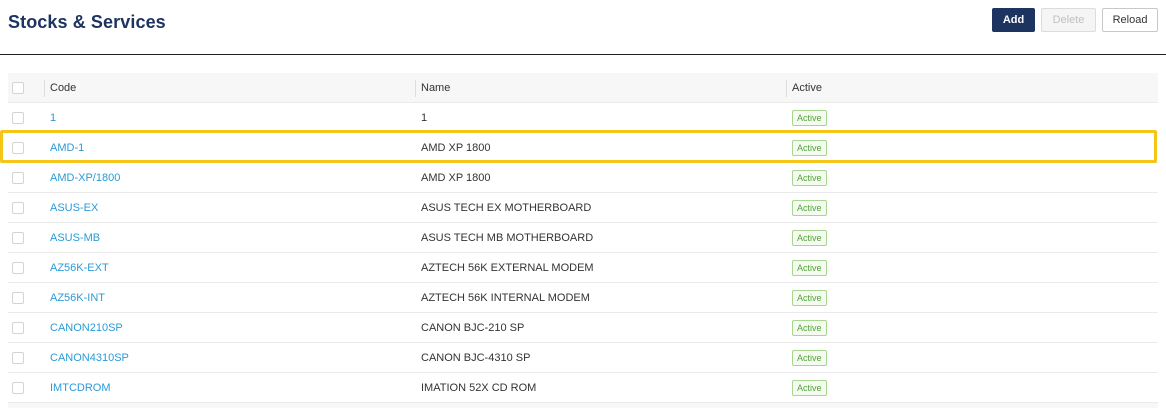 This screenshot has height=408, width=1166. What do you see at coordinates (230, 208) in the screenshot?
I see `row-code-cell: ASUS-EX` at bounding box center [230, 208].